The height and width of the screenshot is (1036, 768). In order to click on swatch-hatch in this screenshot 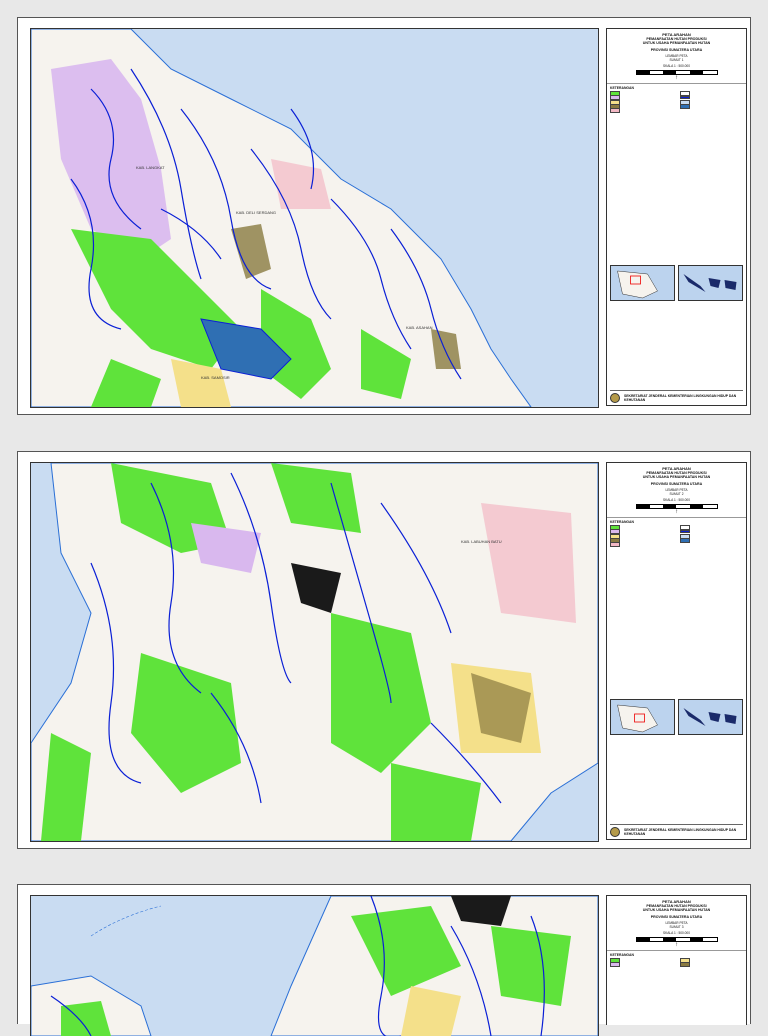, I will do `click(684, 965)`.